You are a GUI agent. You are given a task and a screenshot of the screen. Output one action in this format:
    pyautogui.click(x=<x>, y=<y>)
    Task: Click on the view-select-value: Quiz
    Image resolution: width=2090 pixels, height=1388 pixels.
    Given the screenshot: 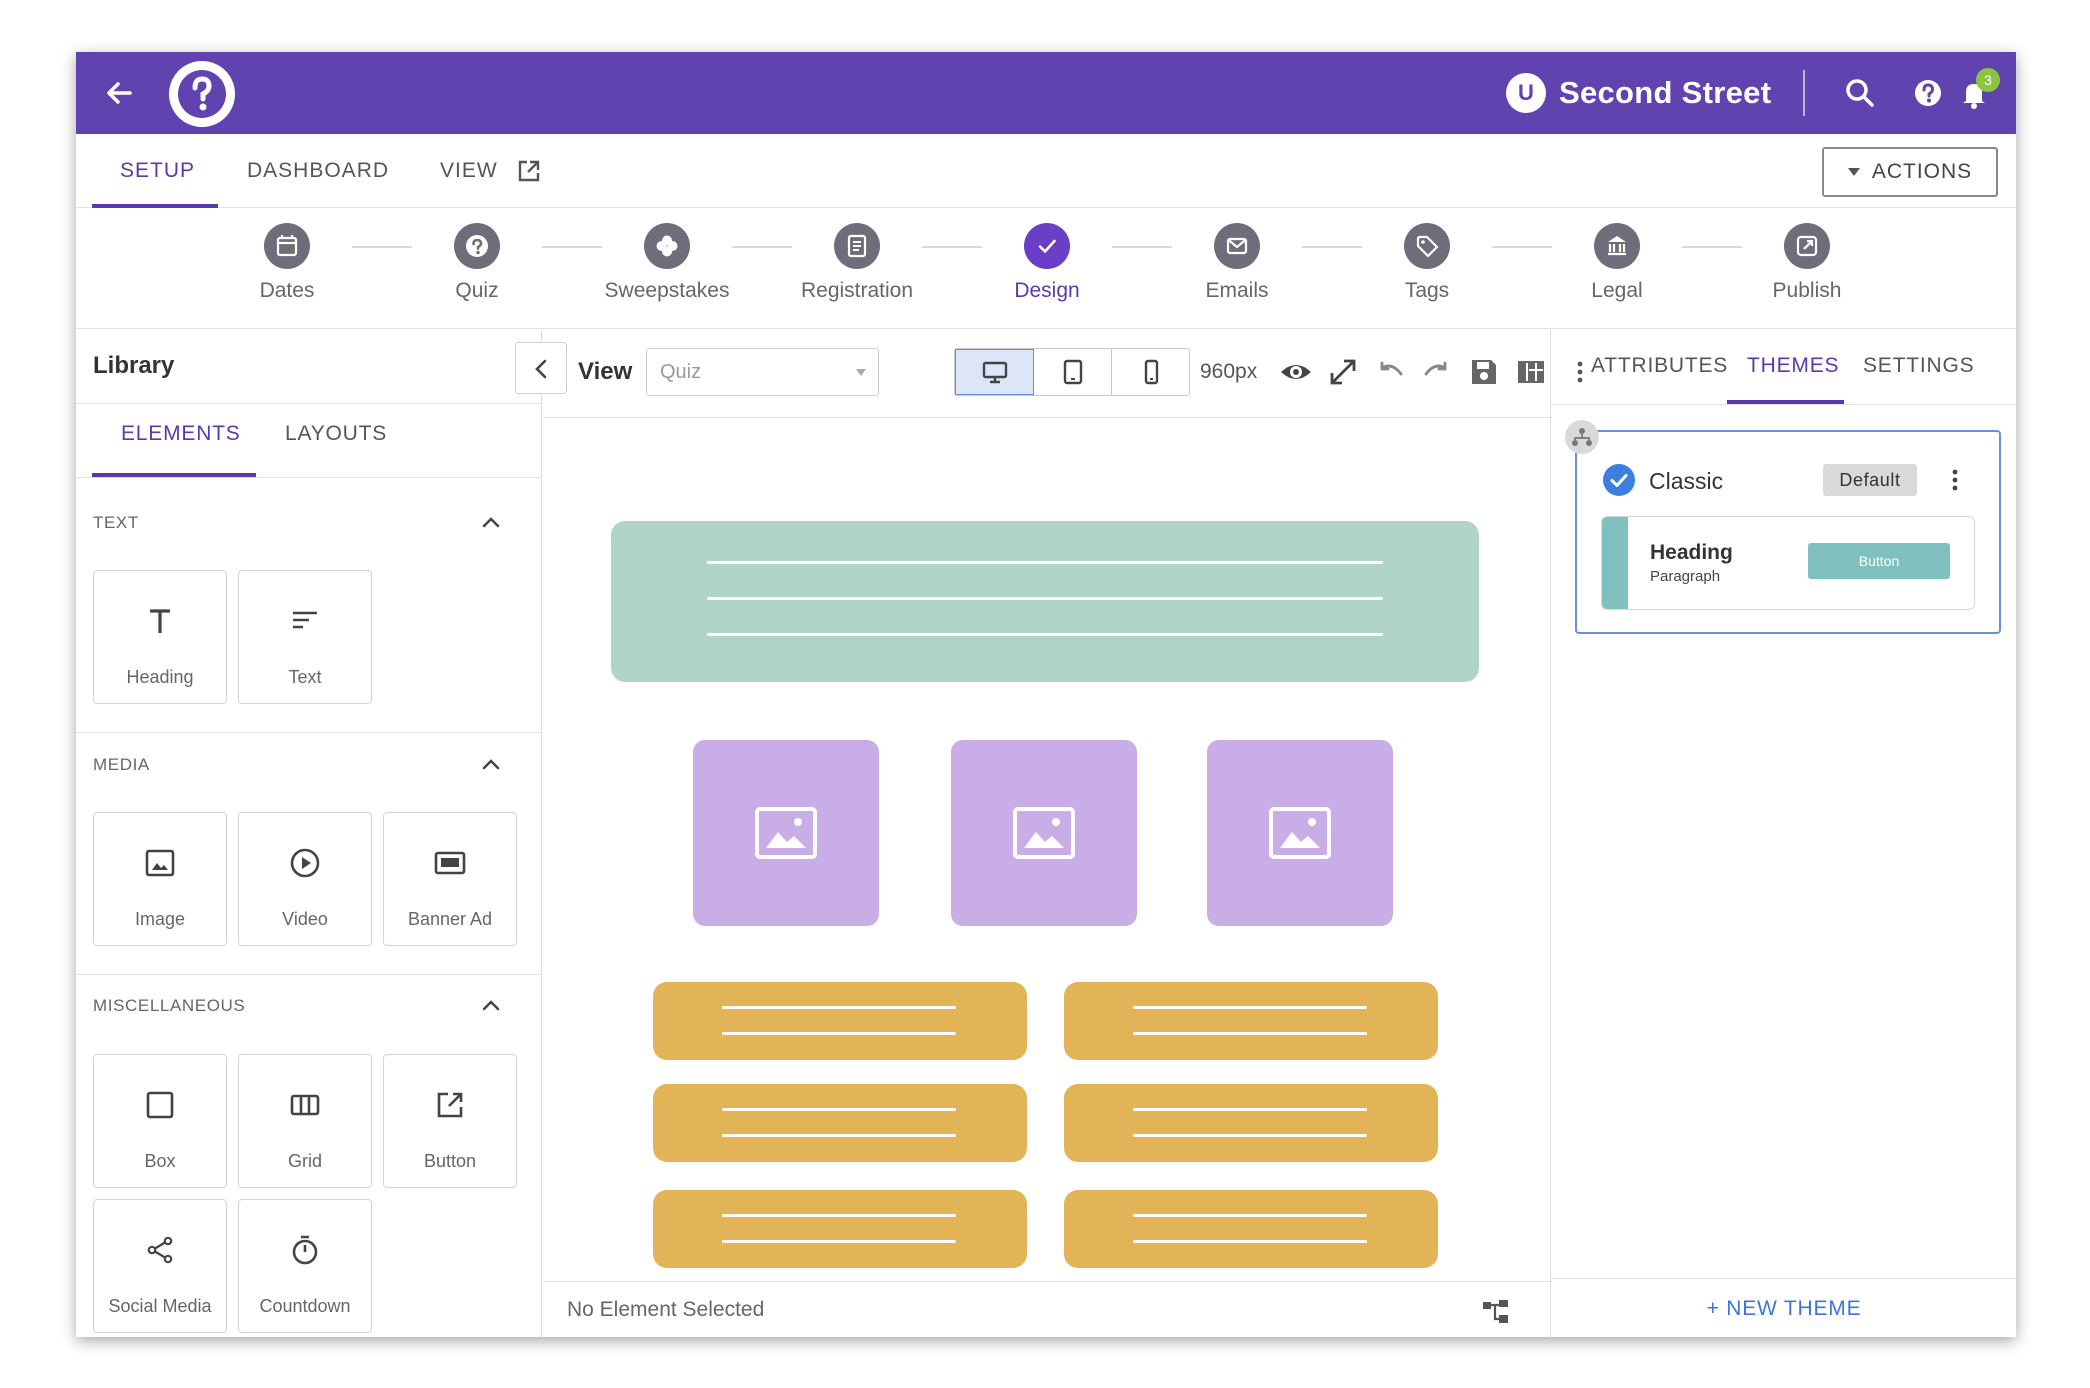 What is the action you would take?
    pyautogui.click(x=681, y=372)
    